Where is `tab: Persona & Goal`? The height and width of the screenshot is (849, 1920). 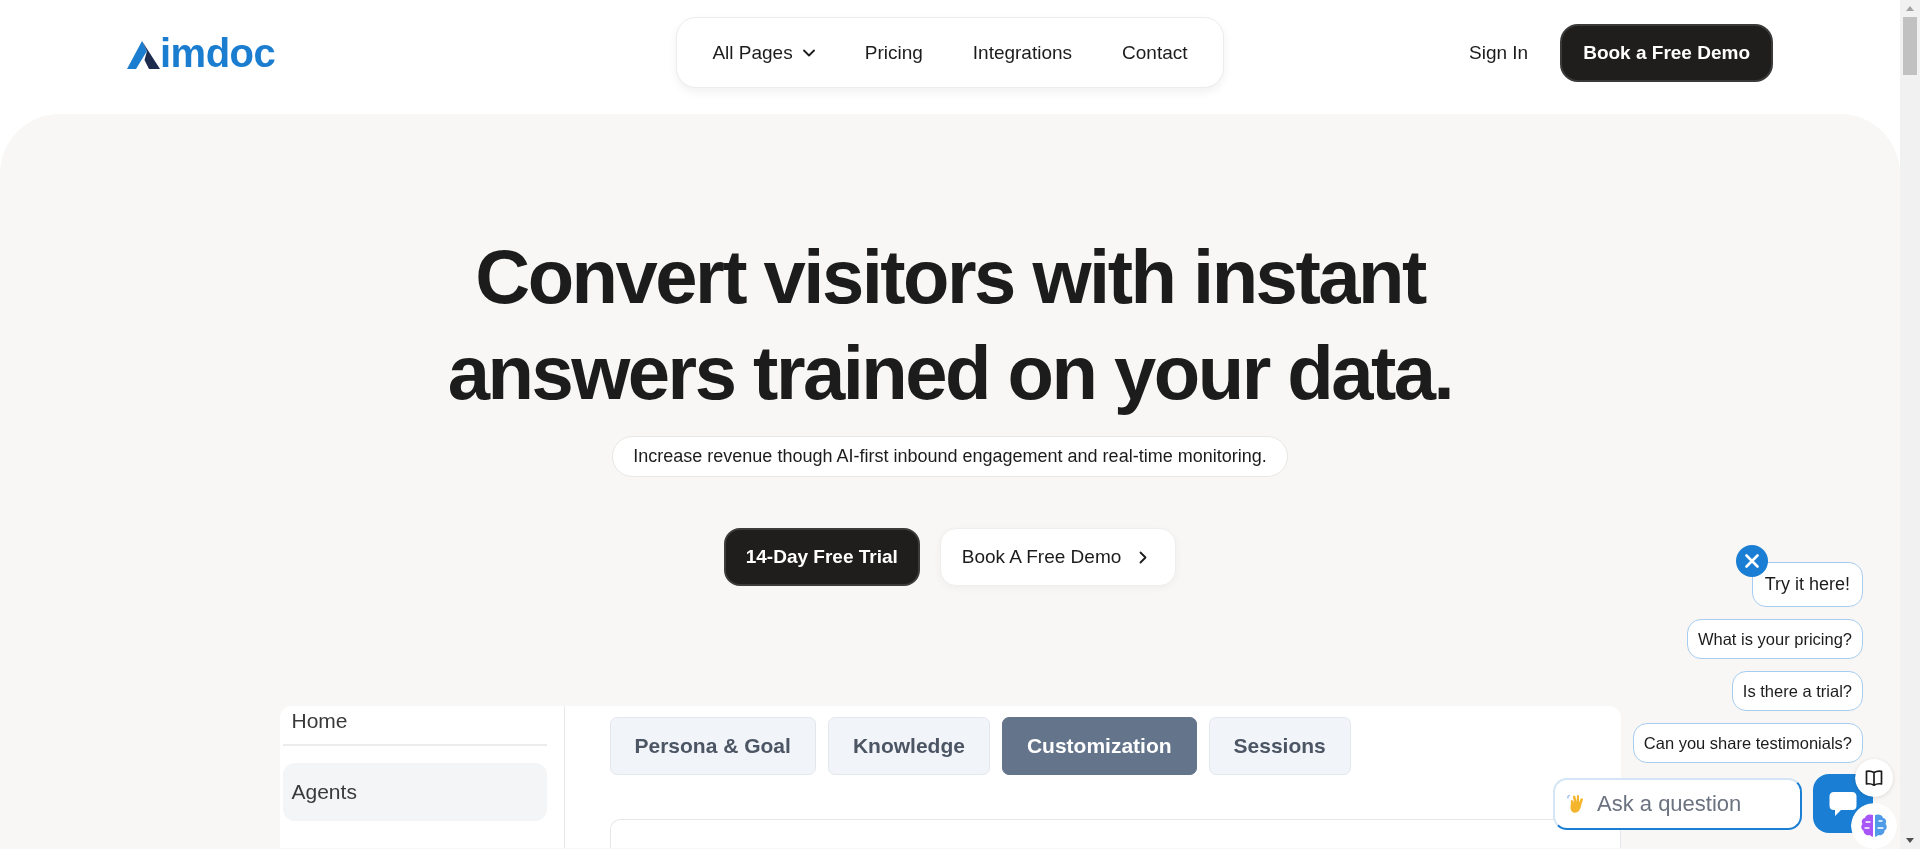
tab: Persona & Goal is located at coordinates (712, 746).